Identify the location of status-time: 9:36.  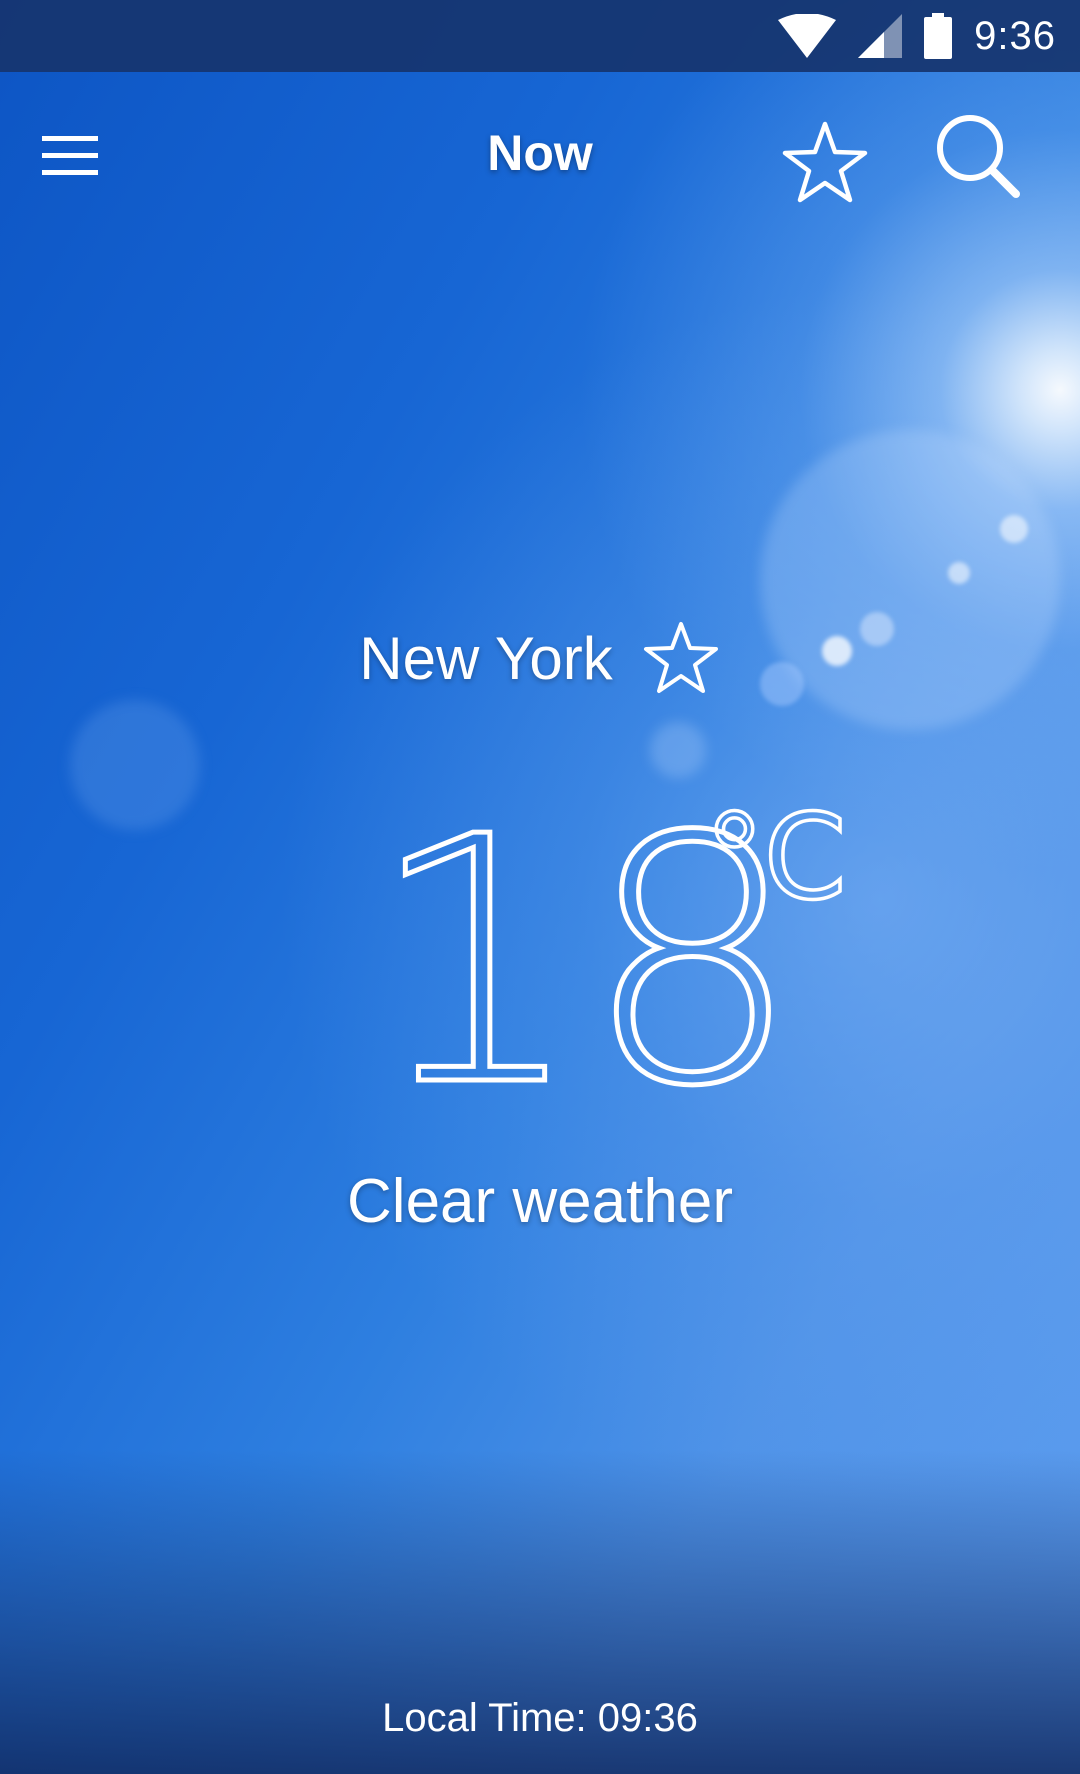
(1015, 35).